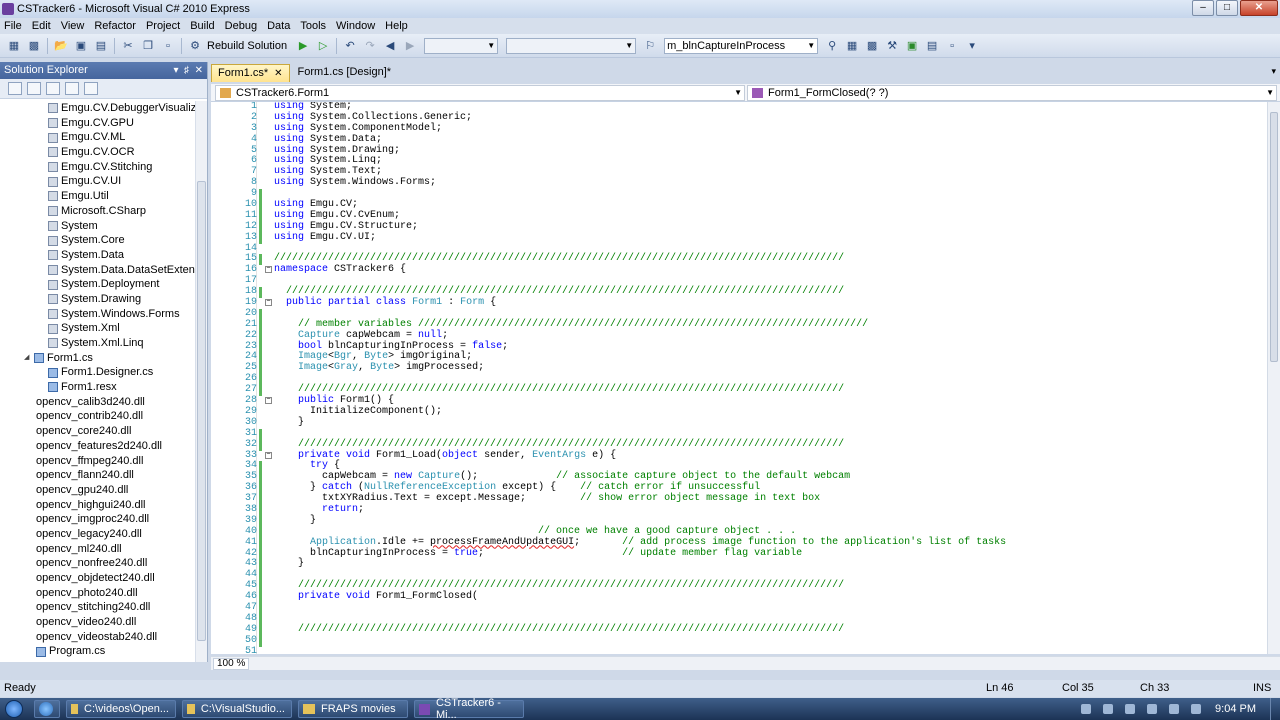 The width and height of the screenshot is (1280, 720). What do you see at coordinates (164, 26) in the screenshot?
I see `menu-project: Project` at bounding box center [164, 26].